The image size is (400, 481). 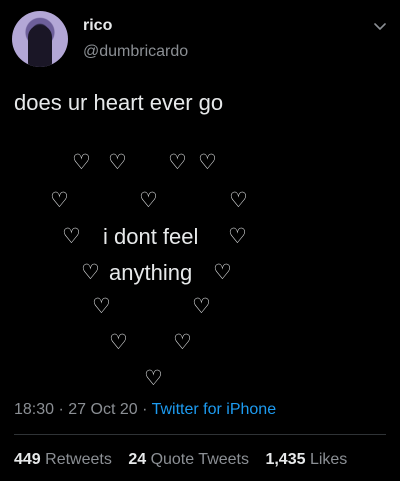 What do you see at coordinates (27, 459) in the screenshot?
I see `retweets-count: 449` at bounding box center [27, 459].